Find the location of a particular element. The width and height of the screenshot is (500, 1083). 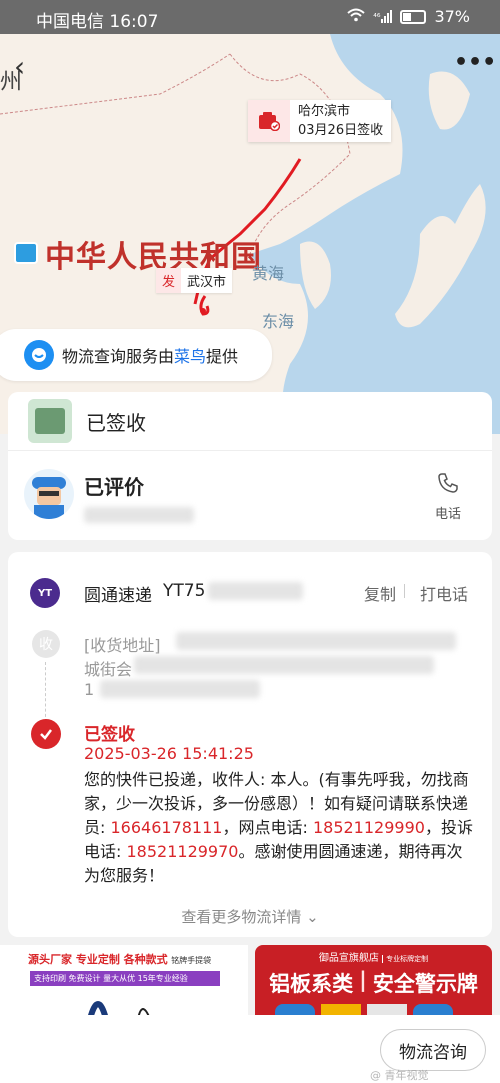

call-label: 电话 is located at coordinates (447, 514).